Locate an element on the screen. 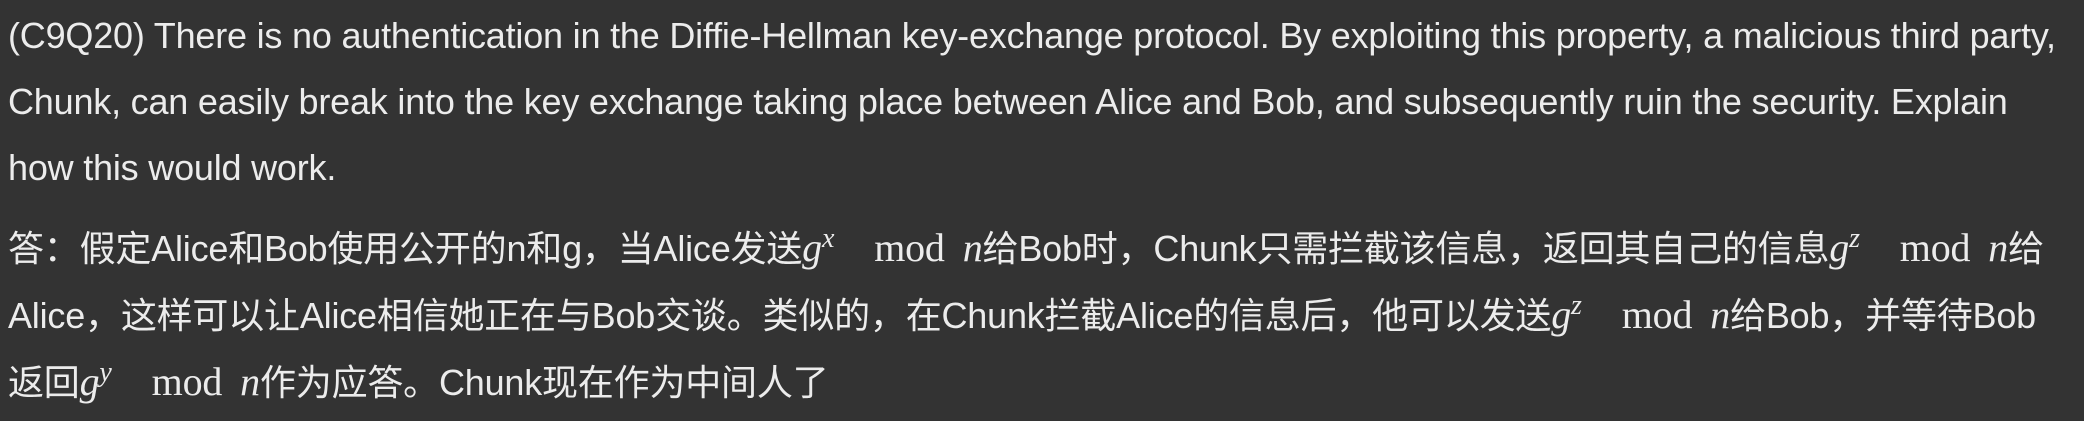 The height and width of the screenshot is (421, 2084). math-expression-1: gx mod n is located at coordinates (892, 247).